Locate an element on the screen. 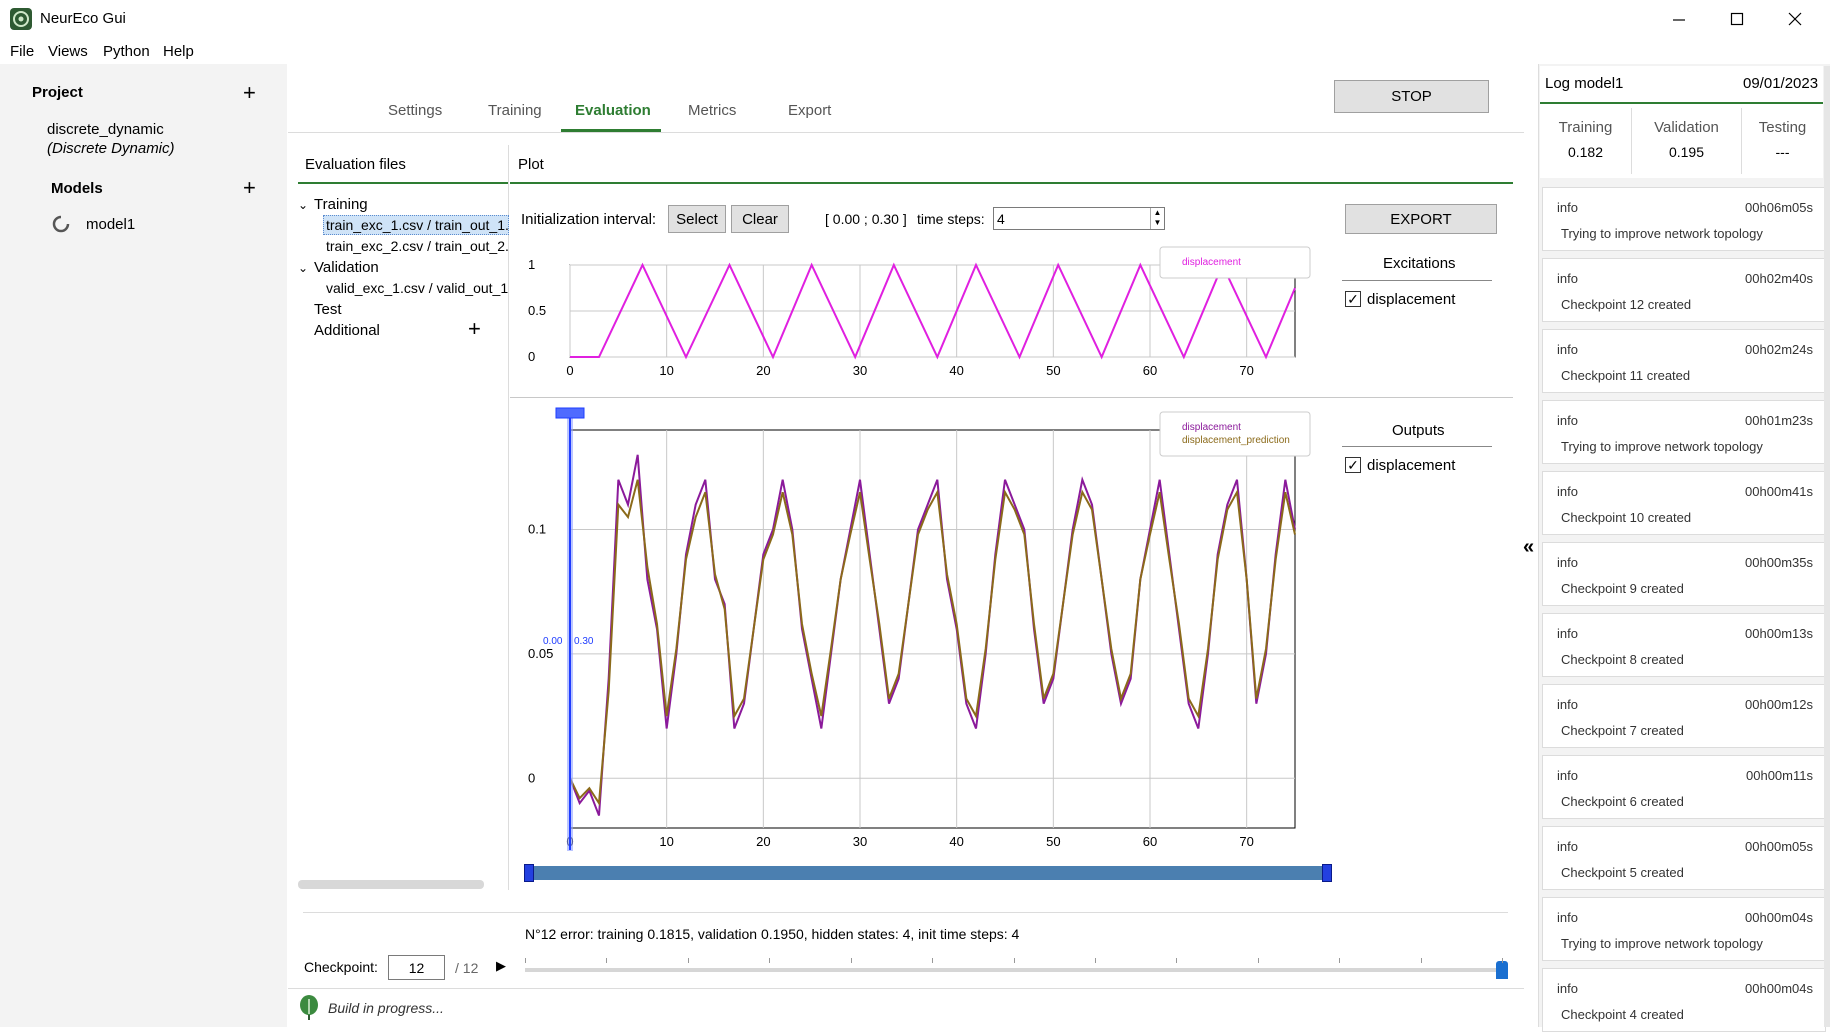  log-entry: info 00h00m11s Checkpoint 6 created is located at coordinates (1684, 787).